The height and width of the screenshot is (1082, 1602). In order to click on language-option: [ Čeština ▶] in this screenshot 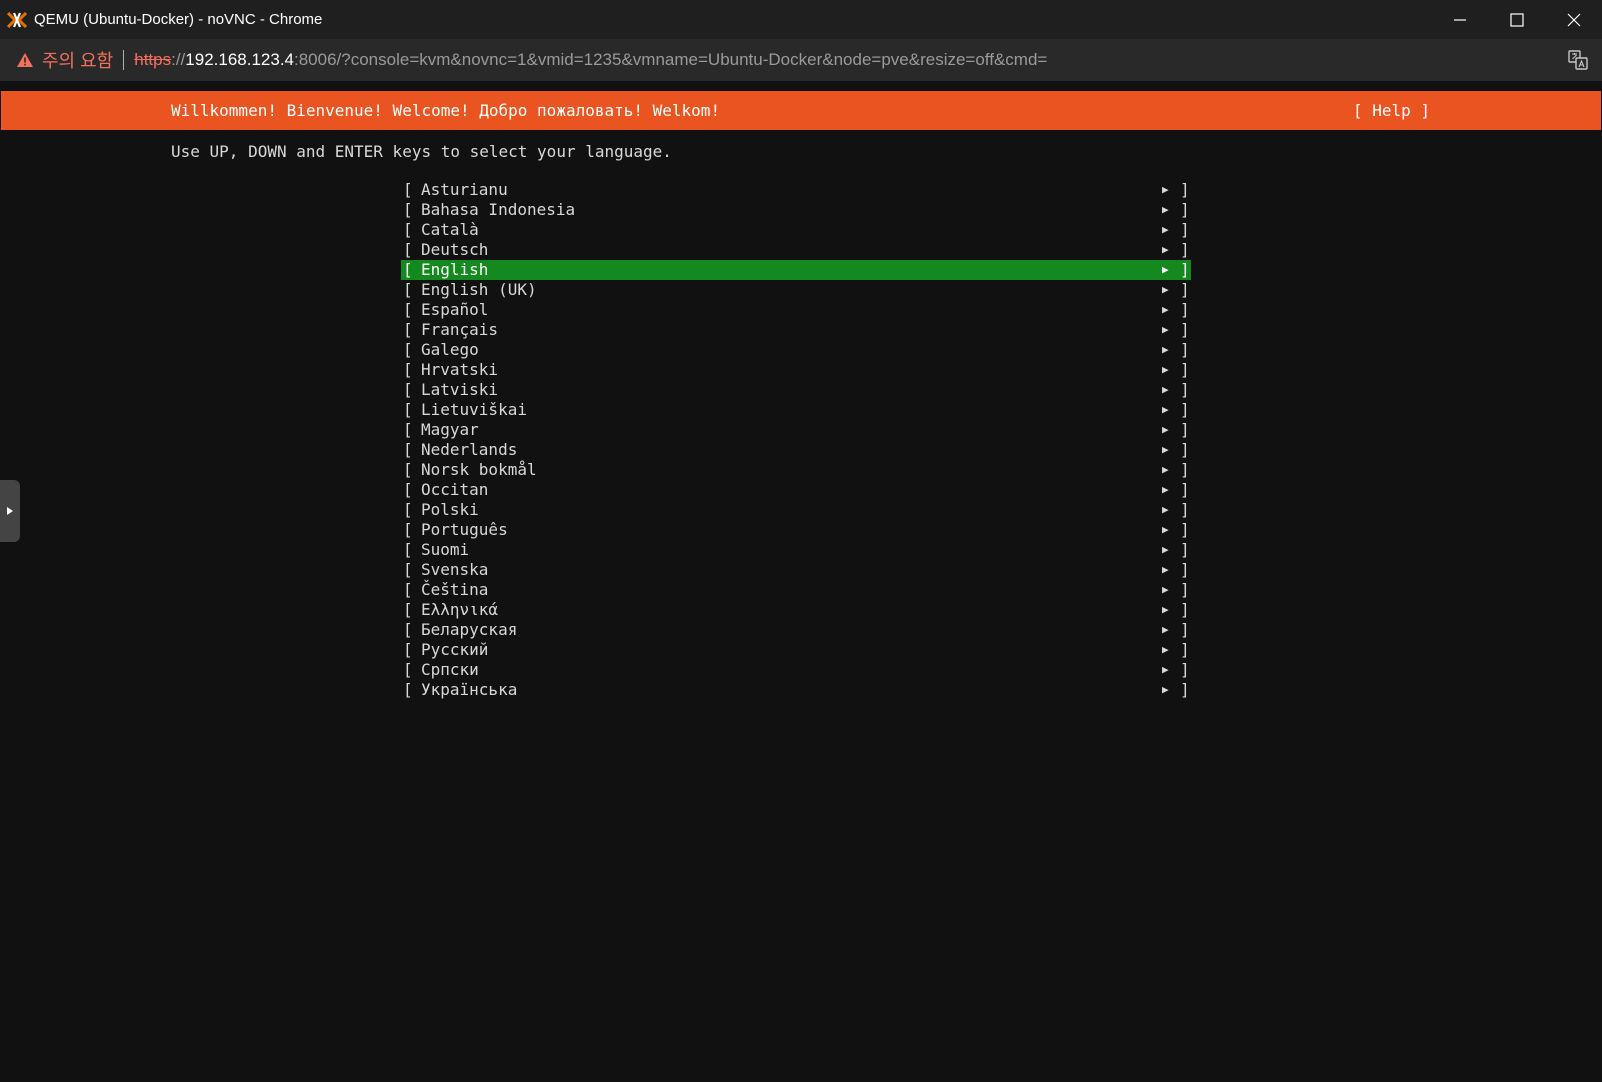, I will do `click(796, 590)`.